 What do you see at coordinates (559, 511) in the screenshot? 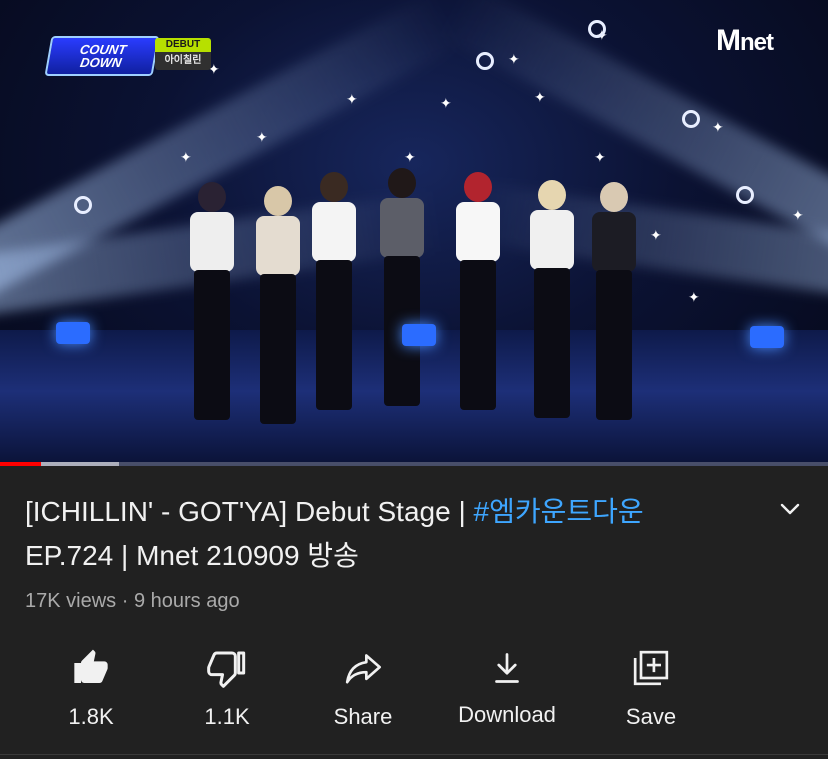
I see `video-title-hashtag: #엠카운트다운` at bounding box center [559, 511].